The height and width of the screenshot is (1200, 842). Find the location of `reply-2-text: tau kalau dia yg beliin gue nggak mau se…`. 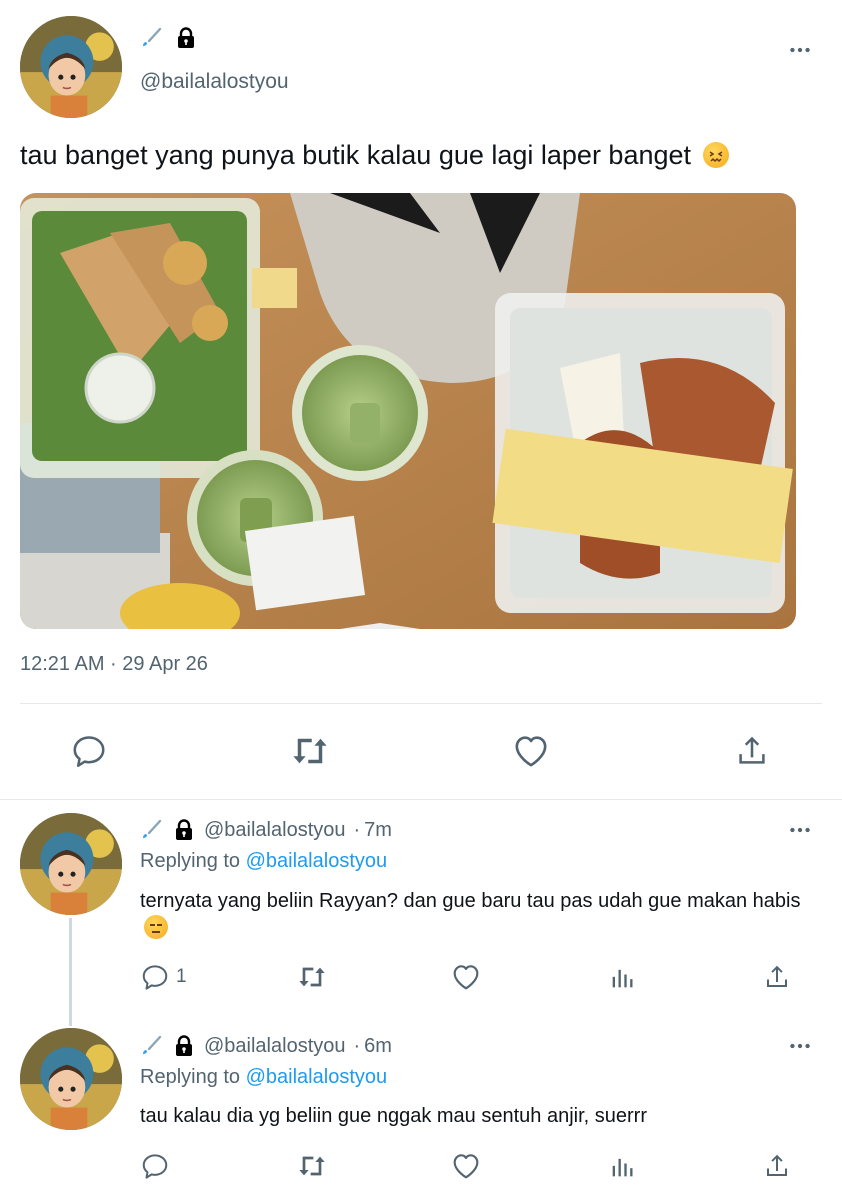

reply-2-text: tau kalau dia yg beliin gue nggak mau se… is located at coordinates (393, 1116).